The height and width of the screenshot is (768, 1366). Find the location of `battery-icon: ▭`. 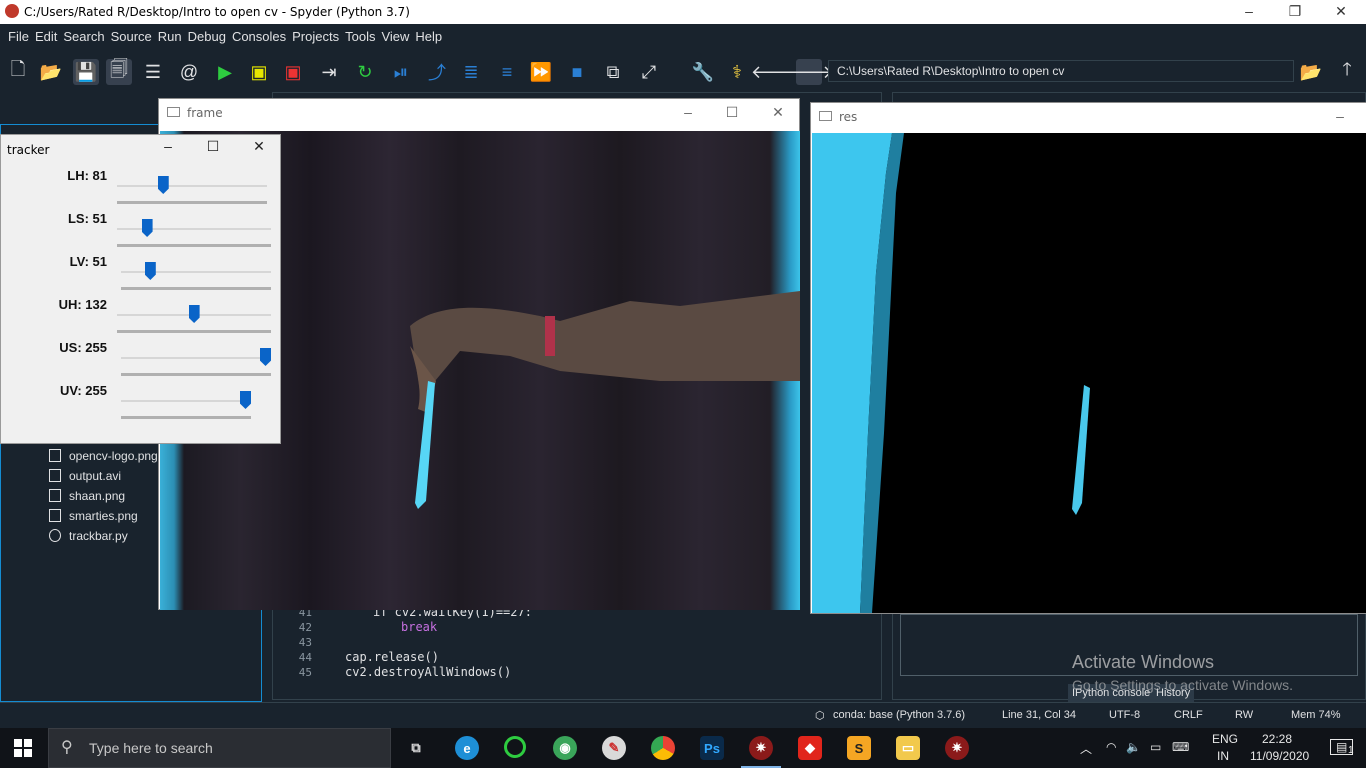

battery-icon: ▭ is located at coordinates (1155, 747).